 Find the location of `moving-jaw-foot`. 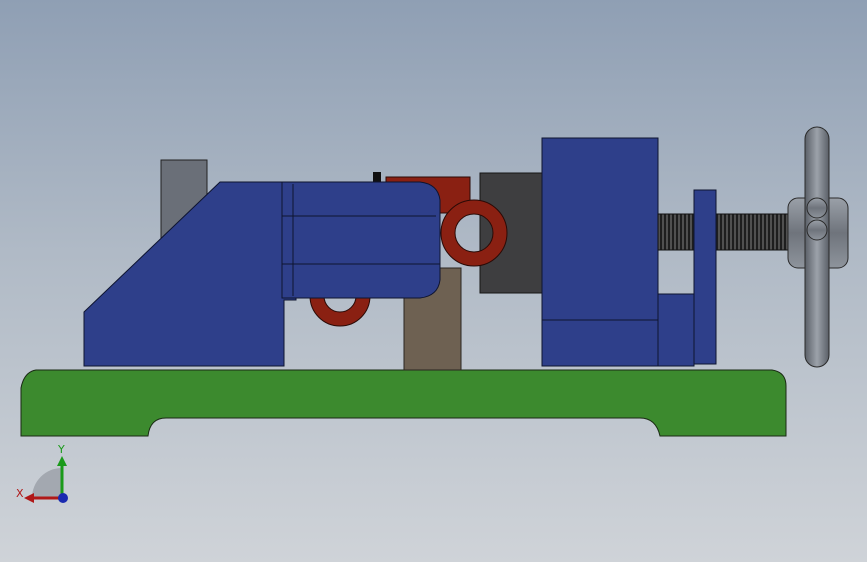

moving-jaw-foot is located at coordinates (676, 330).